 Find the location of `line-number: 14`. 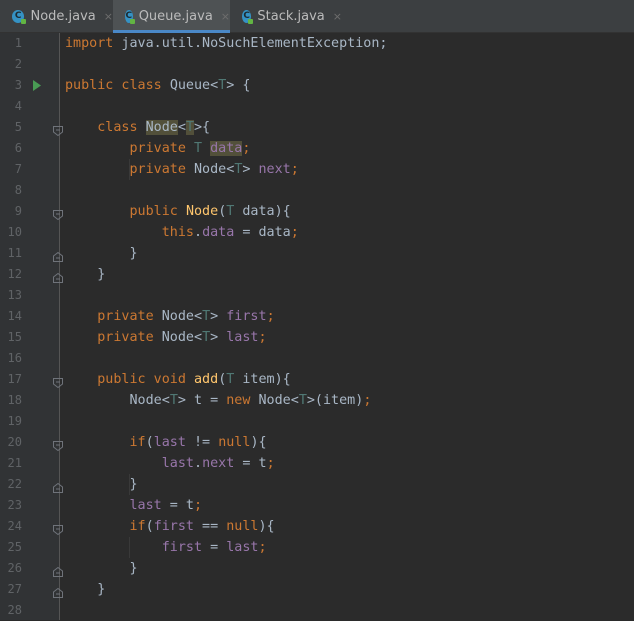

line-number: 14 is located at coordinates (14, 316).